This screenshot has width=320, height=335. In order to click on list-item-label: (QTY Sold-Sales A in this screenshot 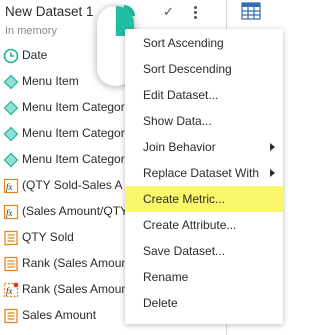, I will do `click(72, 185)`.